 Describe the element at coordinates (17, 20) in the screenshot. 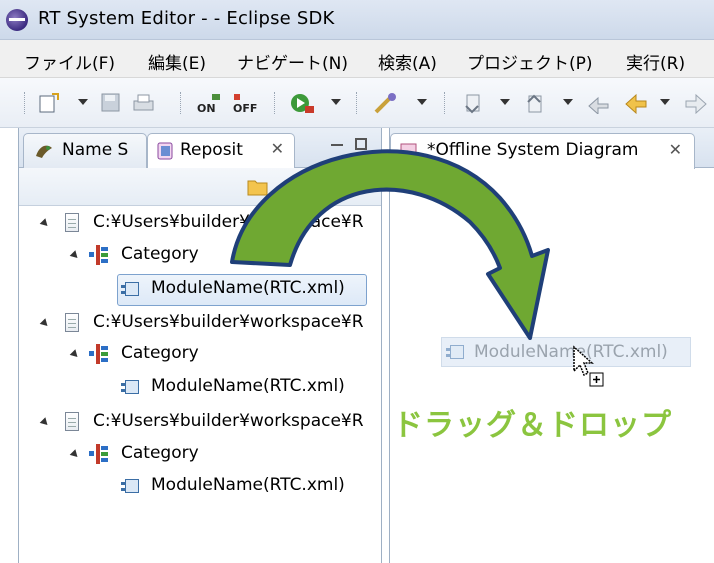

I see `eclipse-icon` at that location.